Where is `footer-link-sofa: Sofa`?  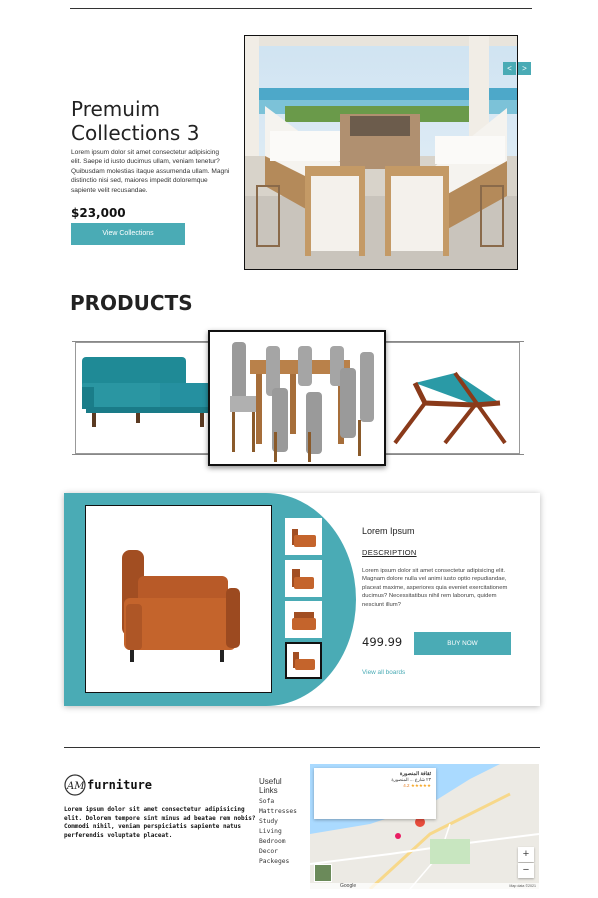 footer-link-sofa: Sofa is located at coordinates (278, 802).